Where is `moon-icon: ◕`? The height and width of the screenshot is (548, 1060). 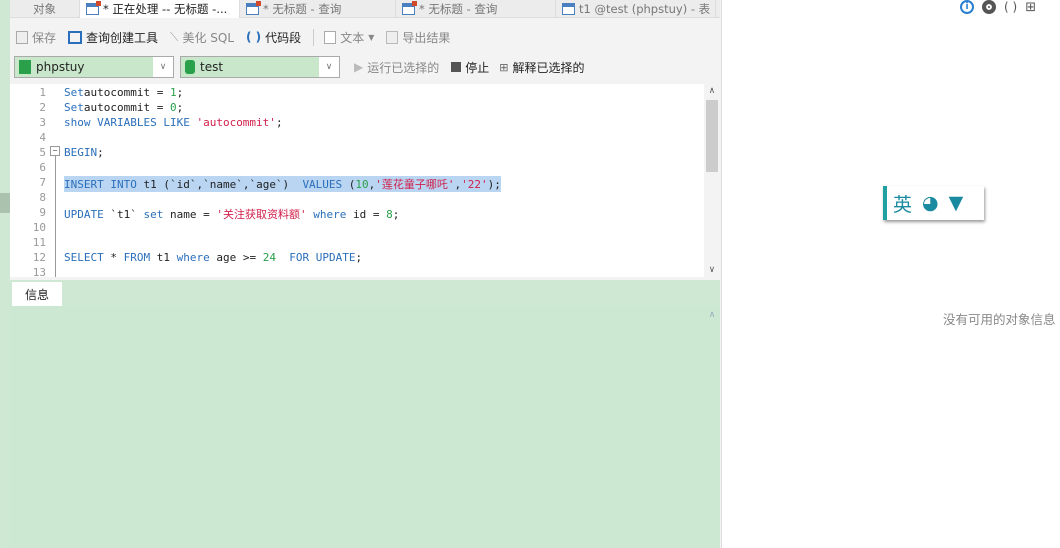 moon-icon: ◕ is located at coordinates (930, 203).